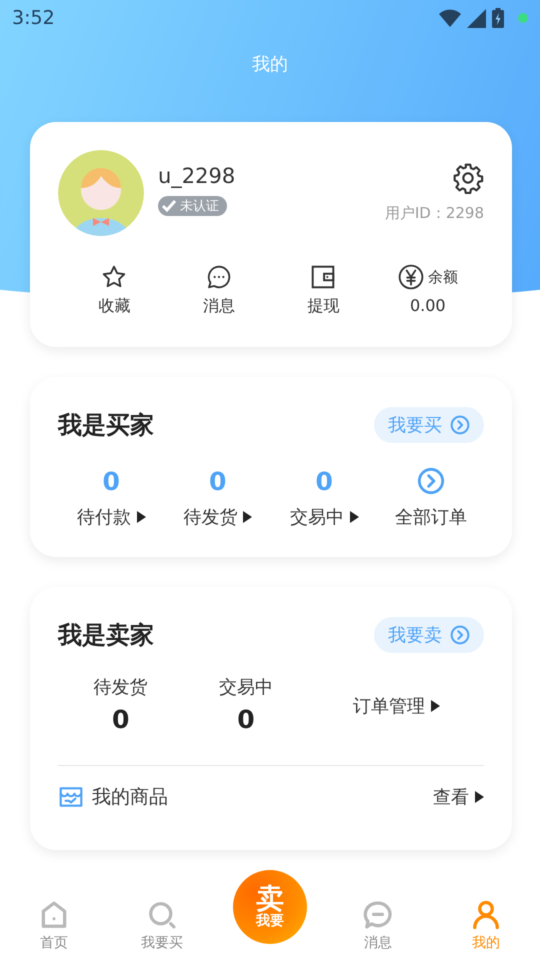  I want to click on chat-icon, so click(378, 915).